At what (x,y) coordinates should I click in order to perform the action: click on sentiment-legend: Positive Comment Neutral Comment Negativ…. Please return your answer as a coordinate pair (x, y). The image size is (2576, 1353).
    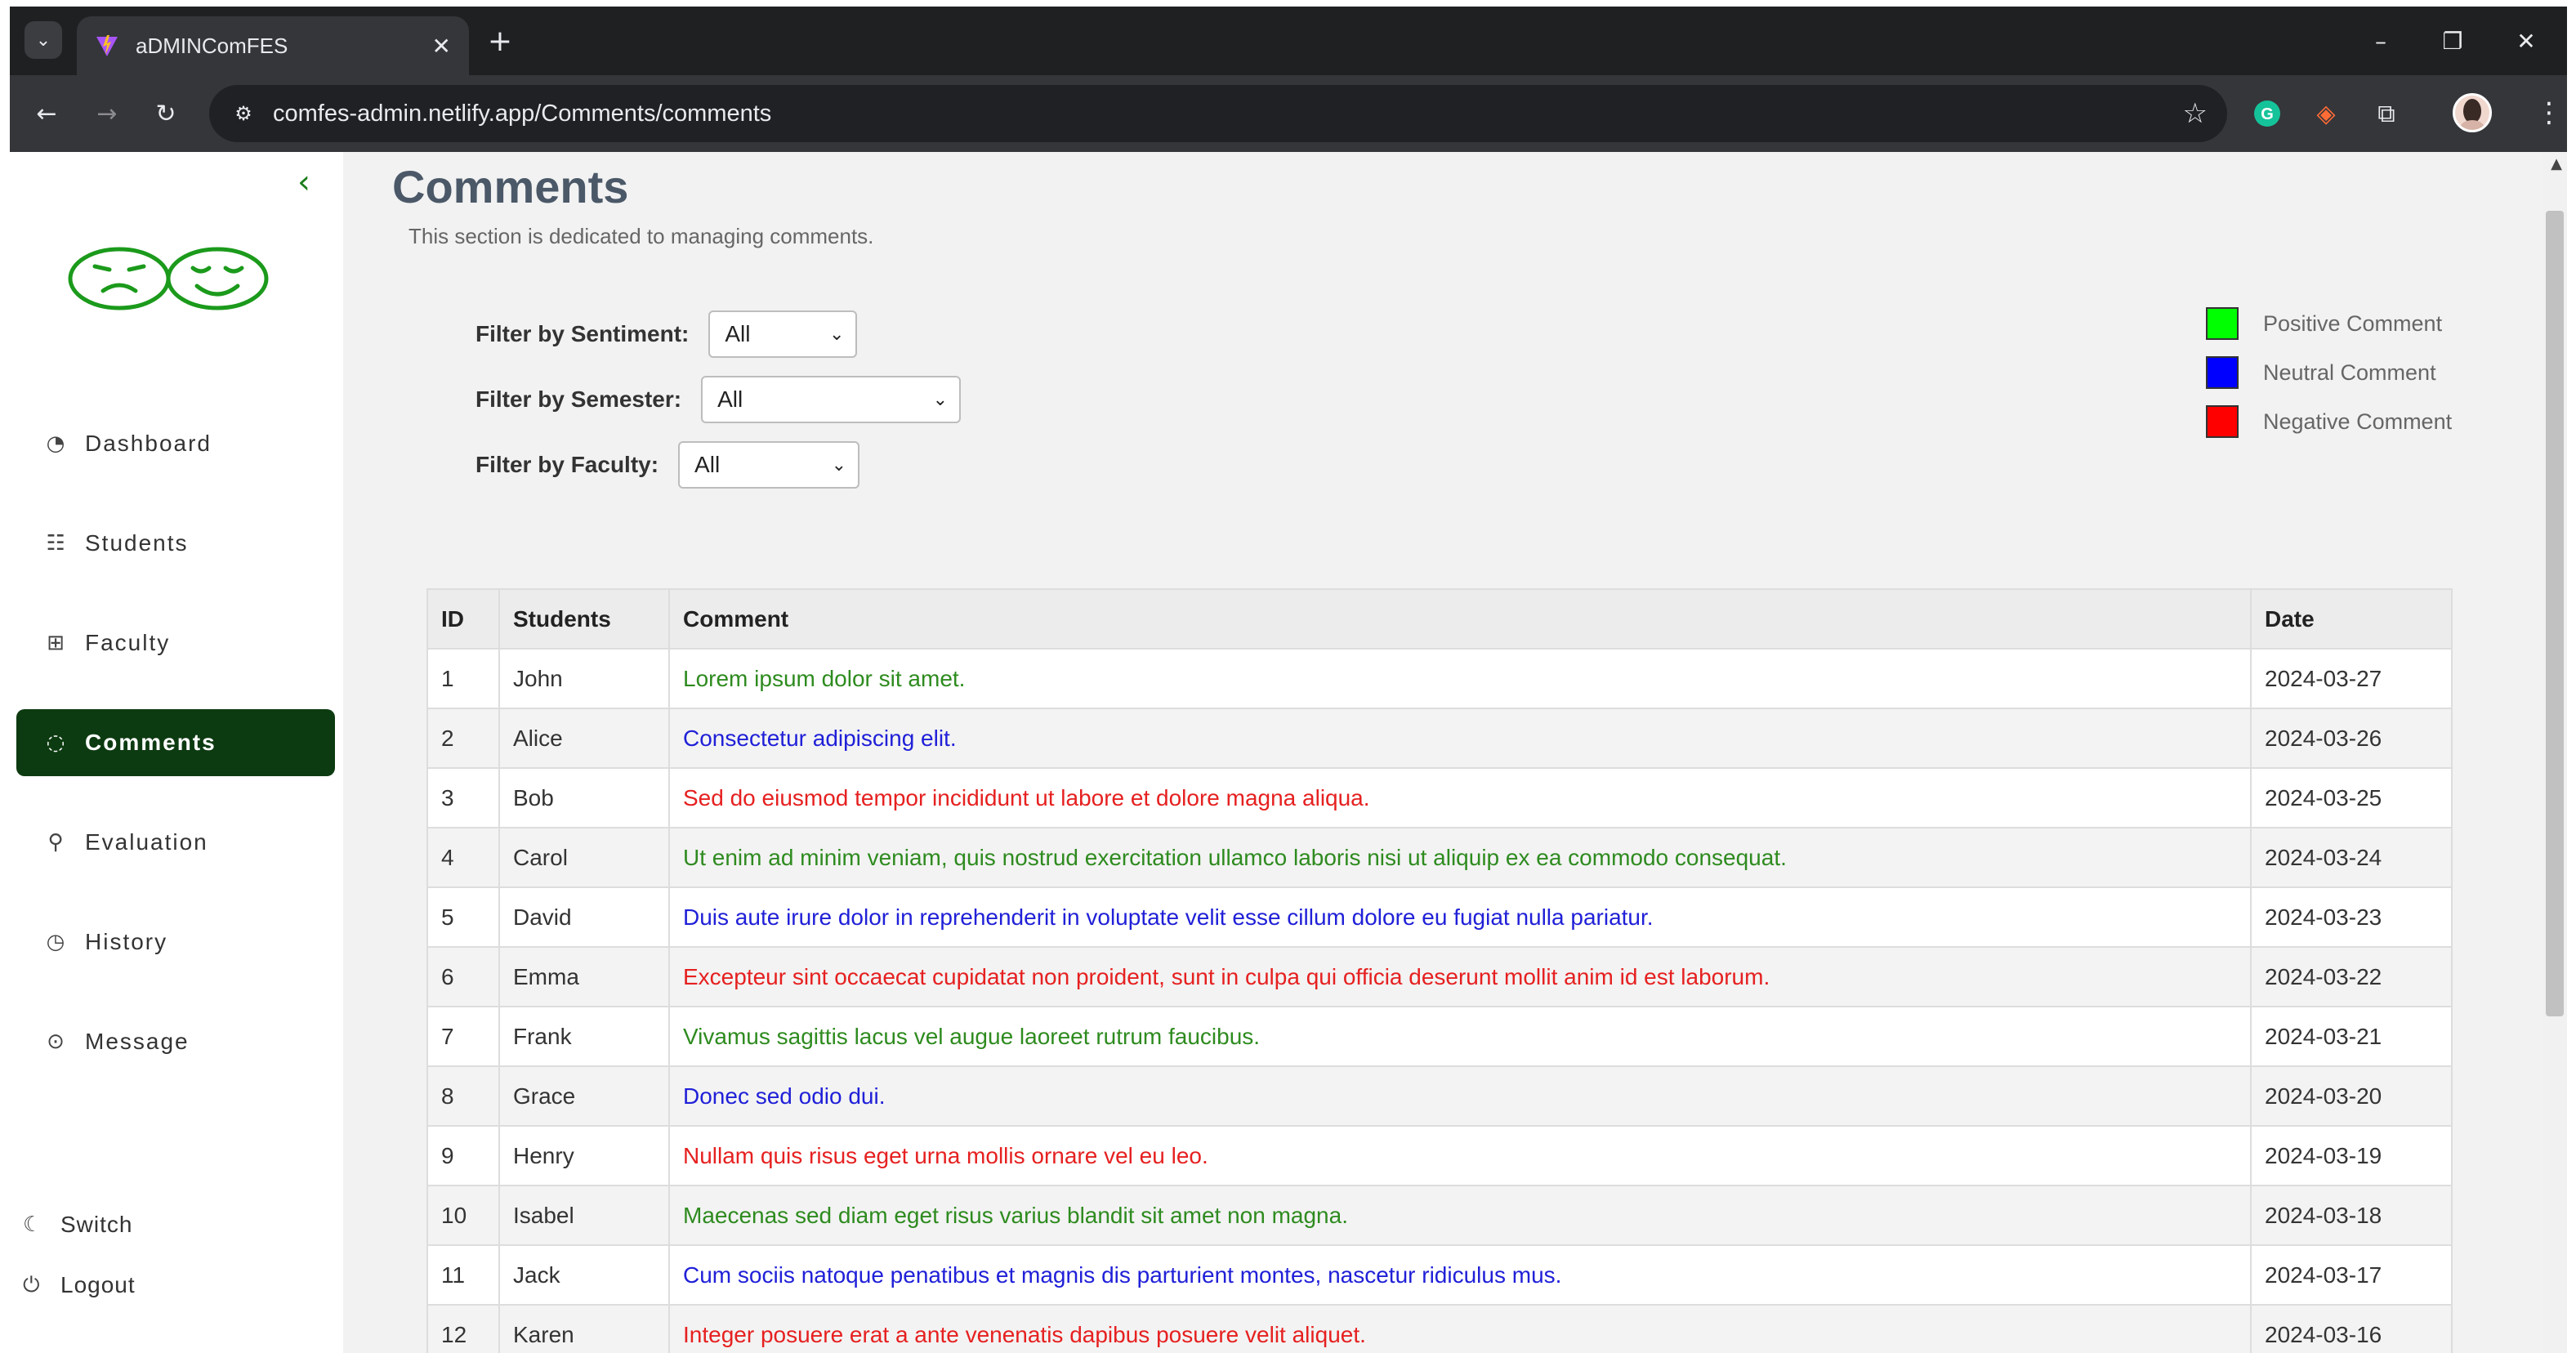
    Looking at the image, I should click on (2329, 372).